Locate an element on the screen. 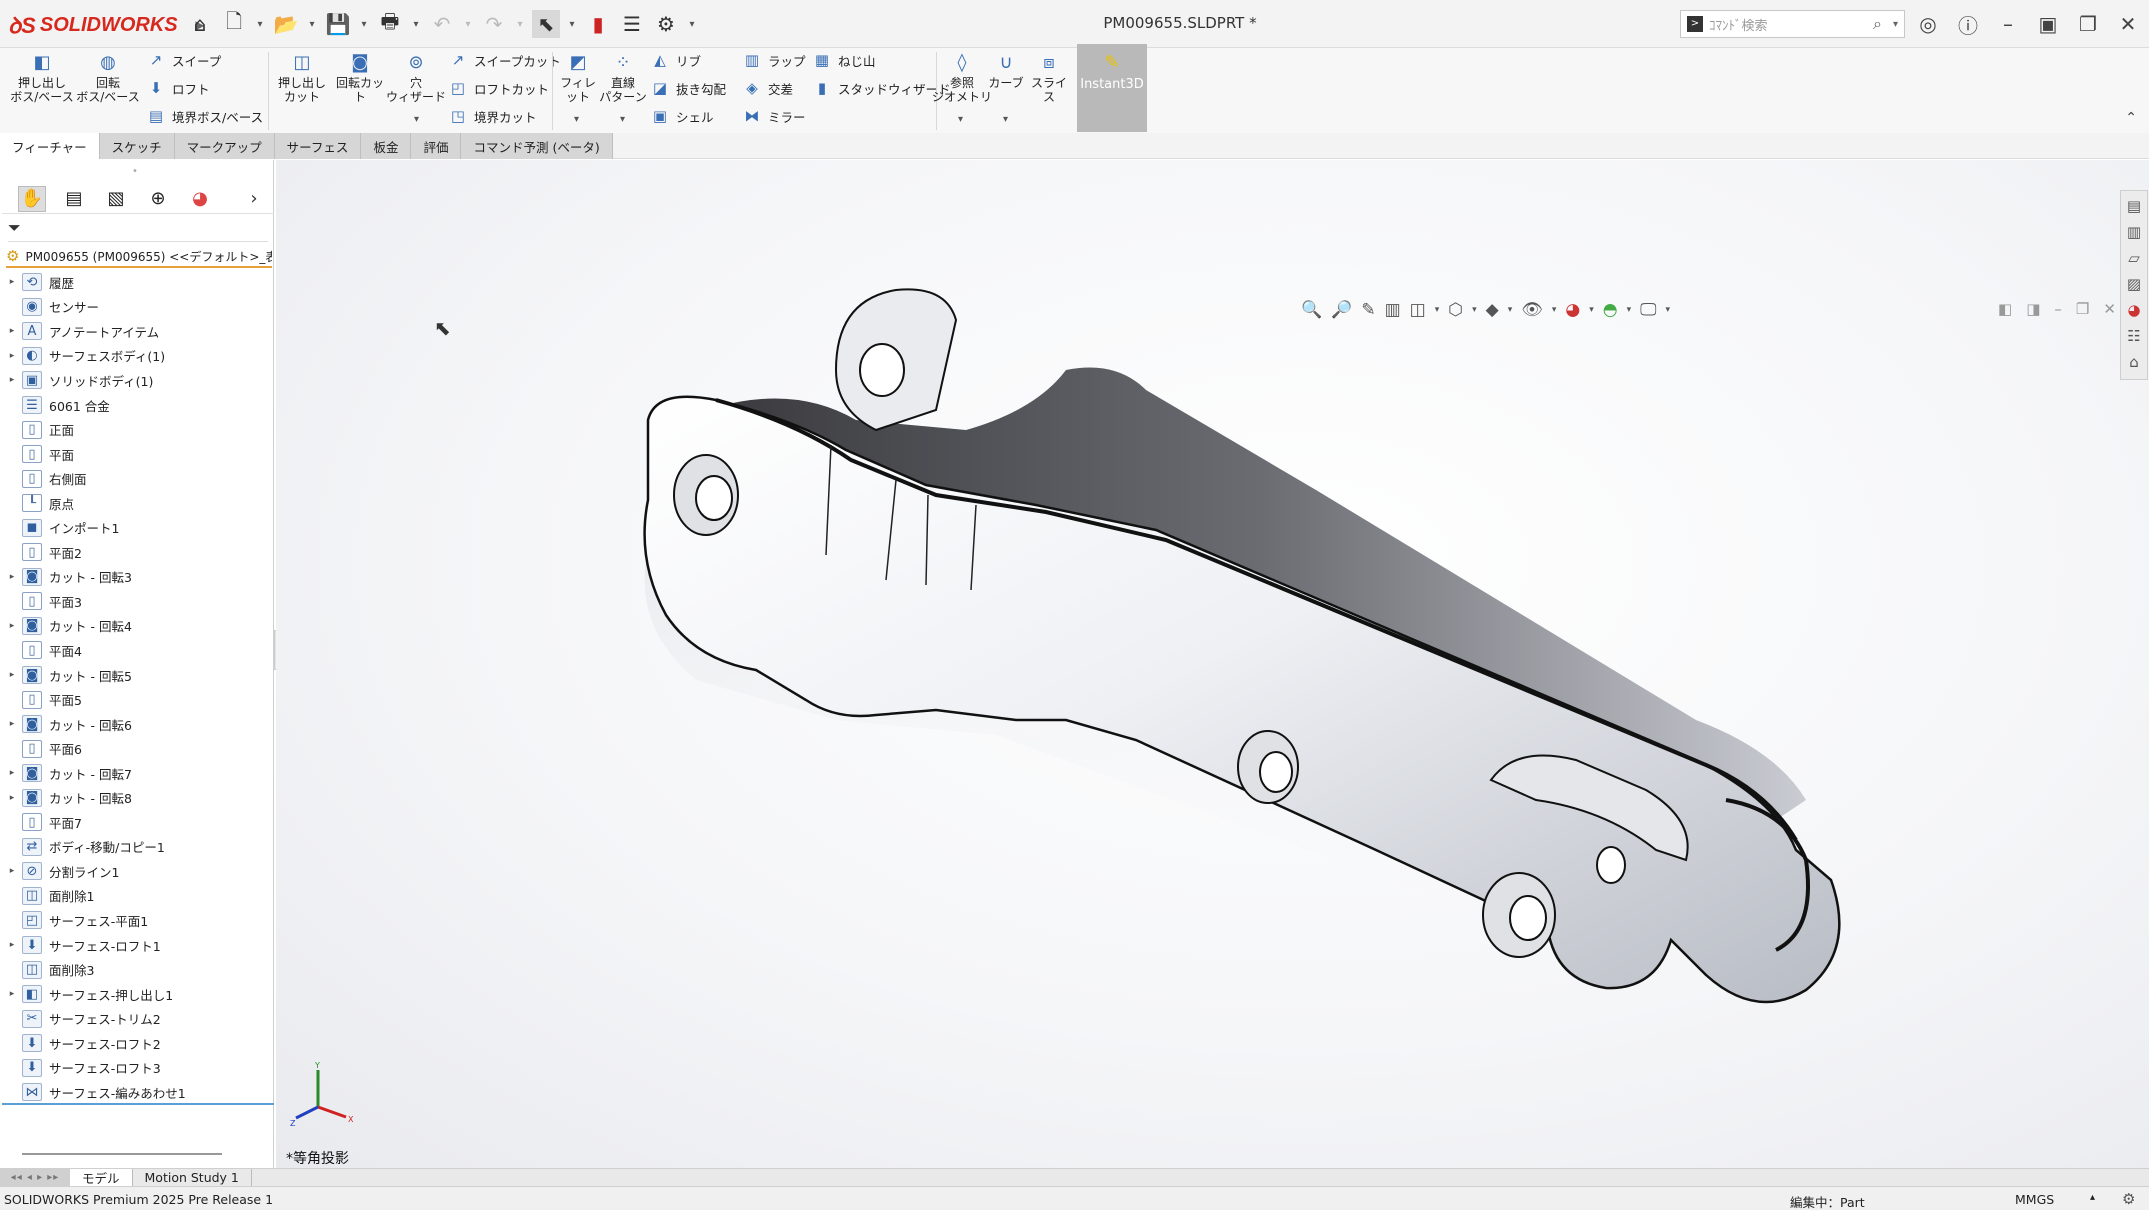  tree-filter: ⏷ is located at coordinates (138, 230).